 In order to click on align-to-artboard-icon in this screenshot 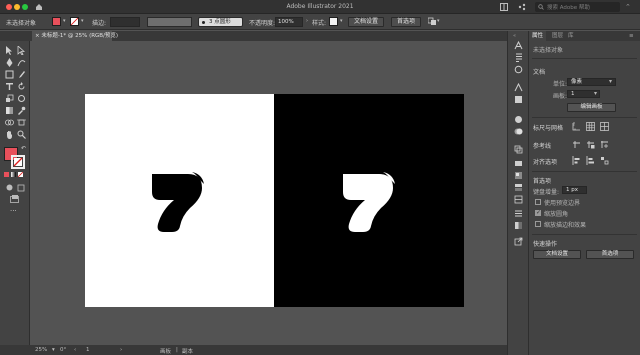, I will do `click(576, 160)`.